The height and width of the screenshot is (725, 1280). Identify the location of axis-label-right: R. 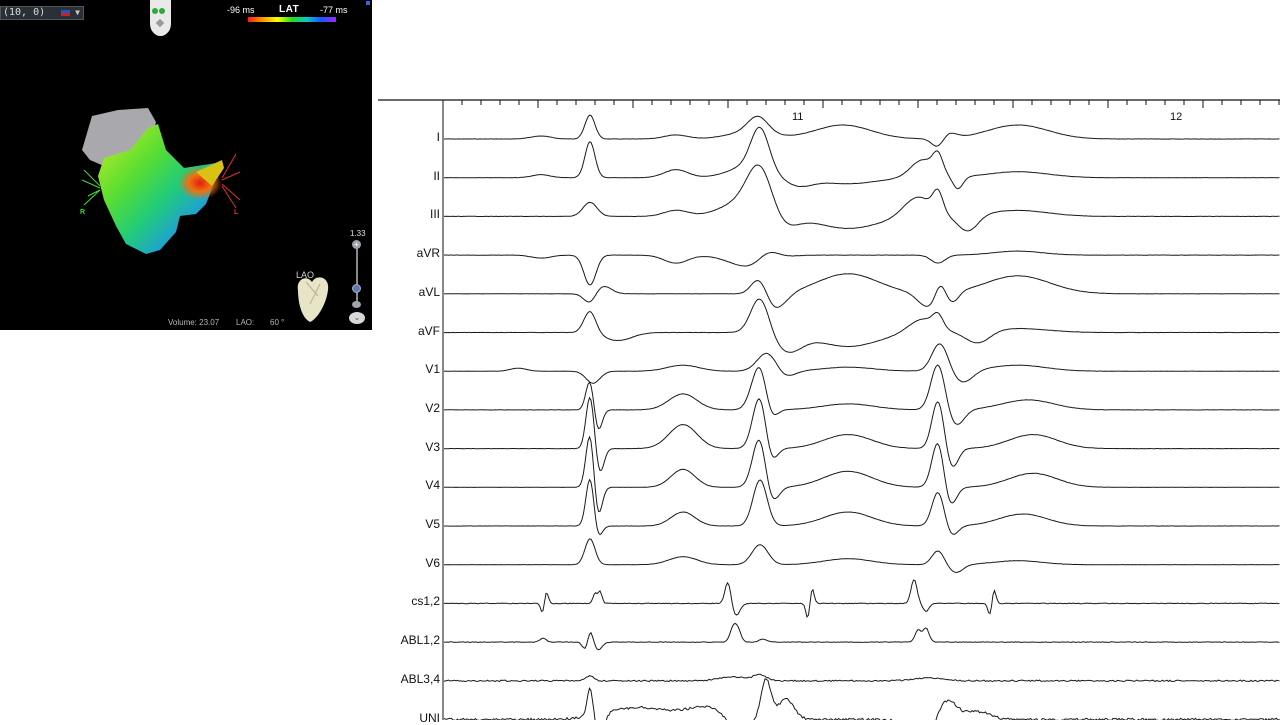
(83, 212).